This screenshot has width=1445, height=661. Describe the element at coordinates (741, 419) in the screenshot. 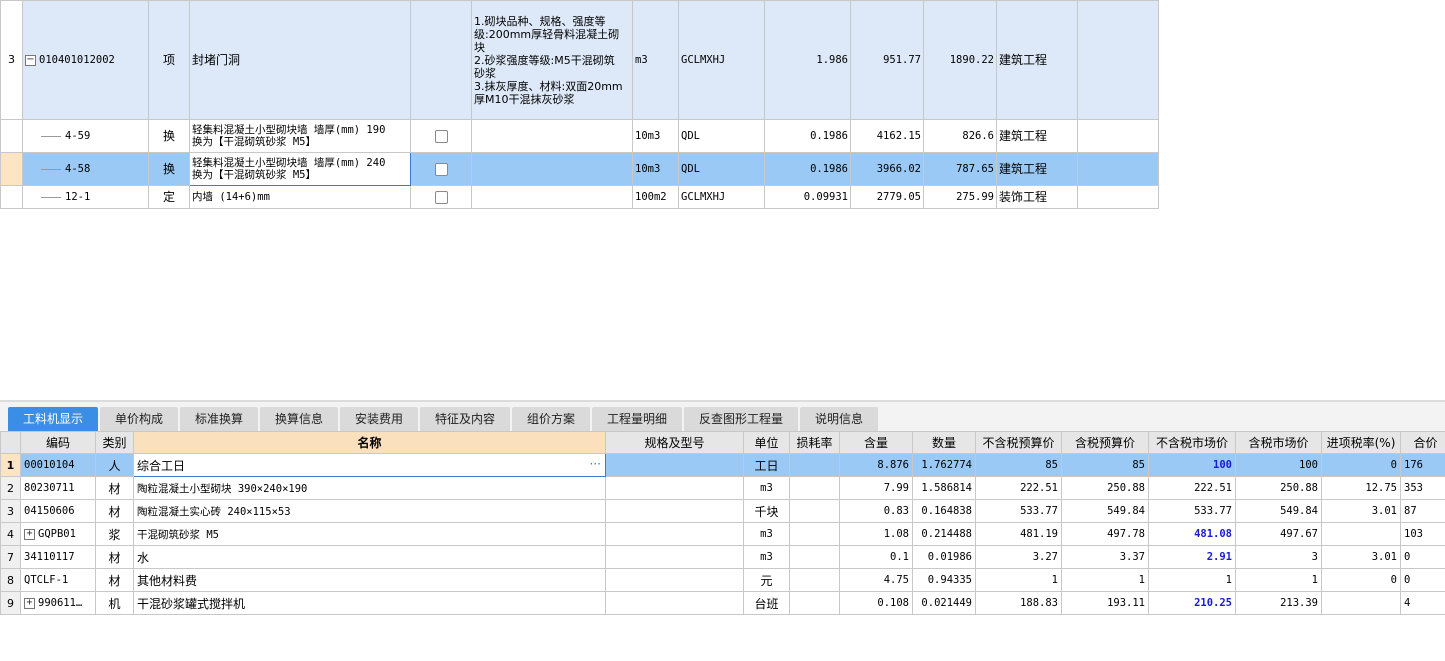

I see `tab-reverse-graphic-quantity: 反查图形工程量` at that location.